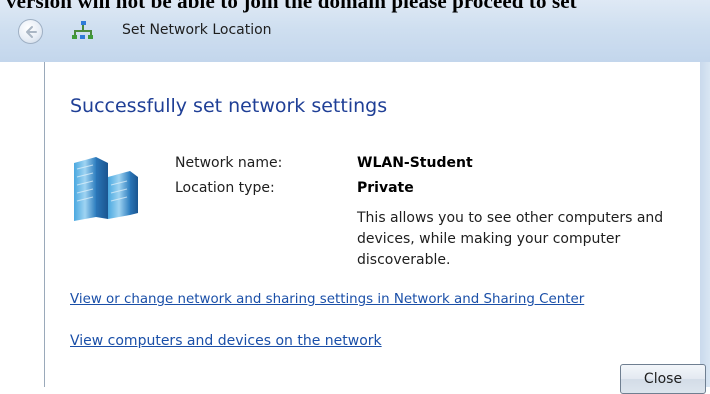  I want to click on page-heading: Successfully set network settings, so click(229, 106).